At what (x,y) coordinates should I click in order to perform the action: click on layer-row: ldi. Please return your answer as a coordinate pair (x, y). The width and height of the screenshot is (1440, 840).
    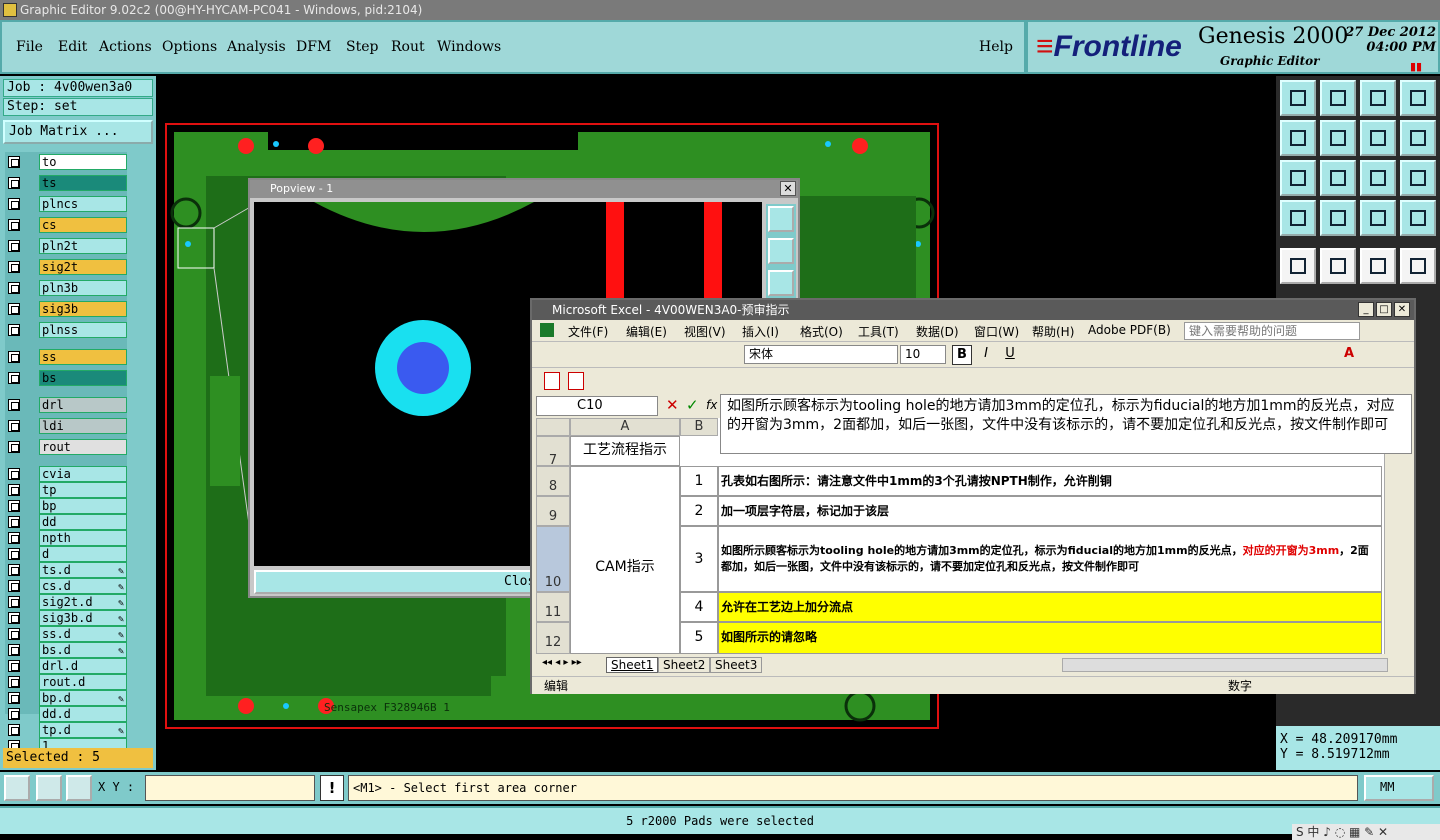
    Looking at the image, I should click on (66, 426).